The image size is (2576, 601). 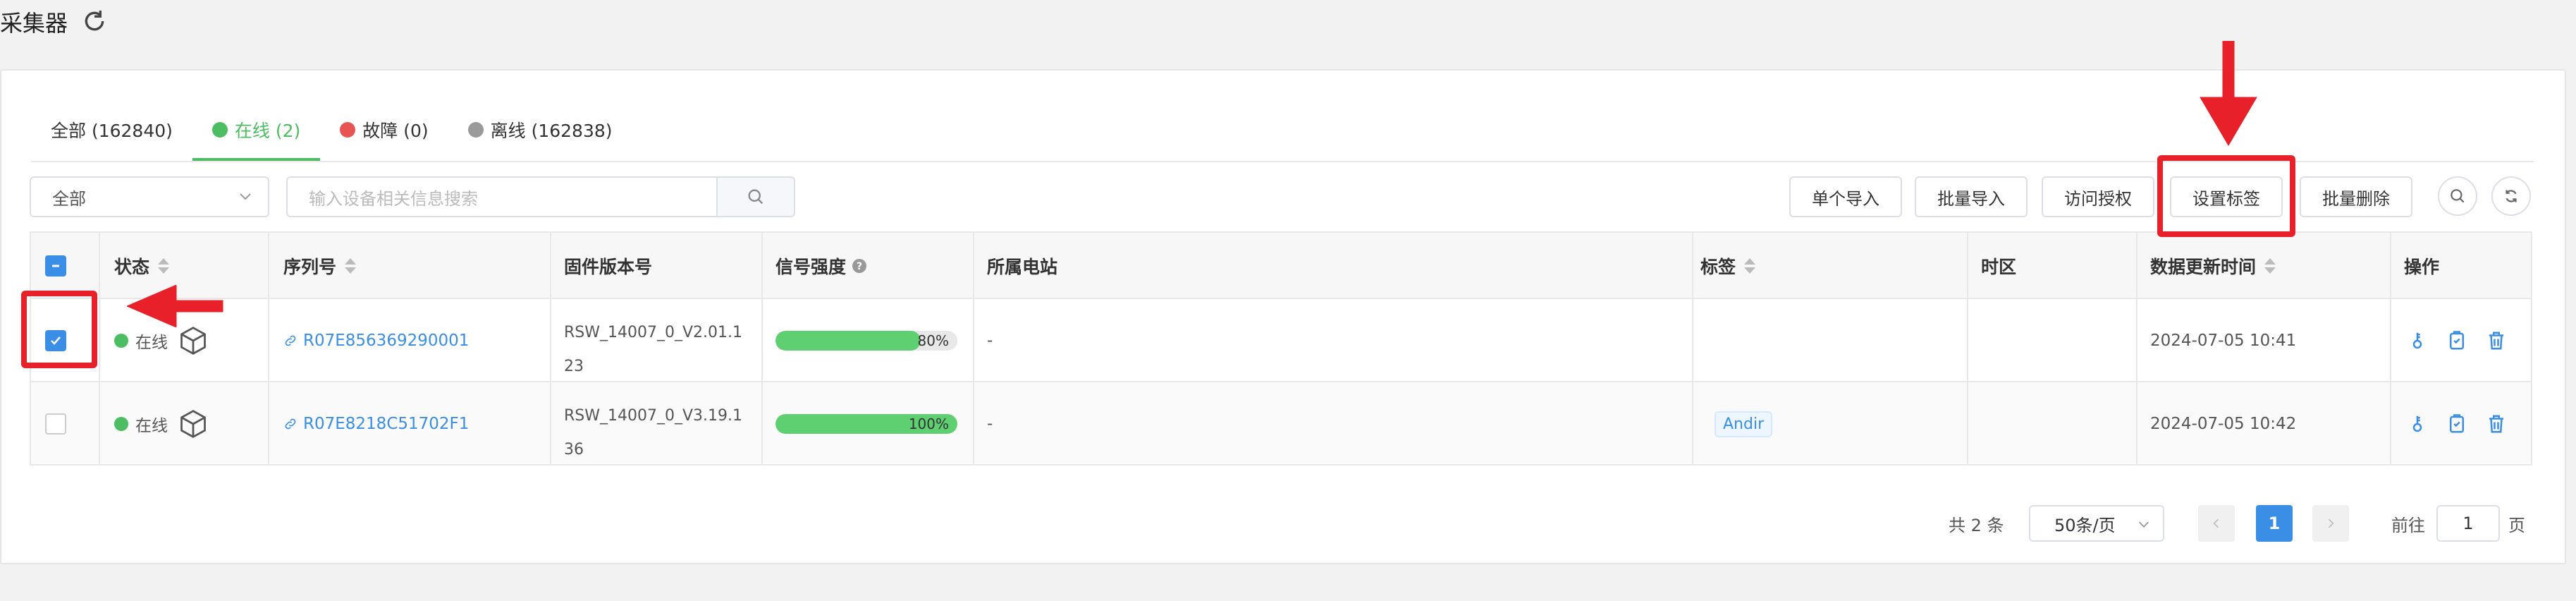 What do you see at coordinates (111, 130) in the screenshot?
I see `tab-all: 全部 (162840)` at bounding box center [111, 130].